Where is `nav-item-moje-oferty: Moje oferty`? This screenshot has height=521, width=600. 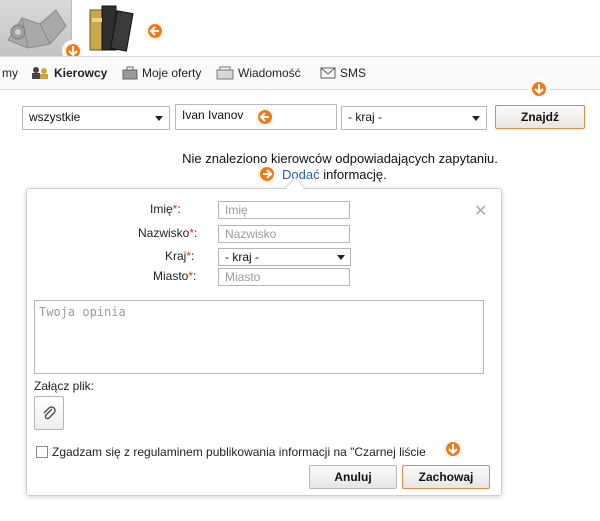 nav-item-moje-oferty: Moje oferty is located at coordinates (161, 73).